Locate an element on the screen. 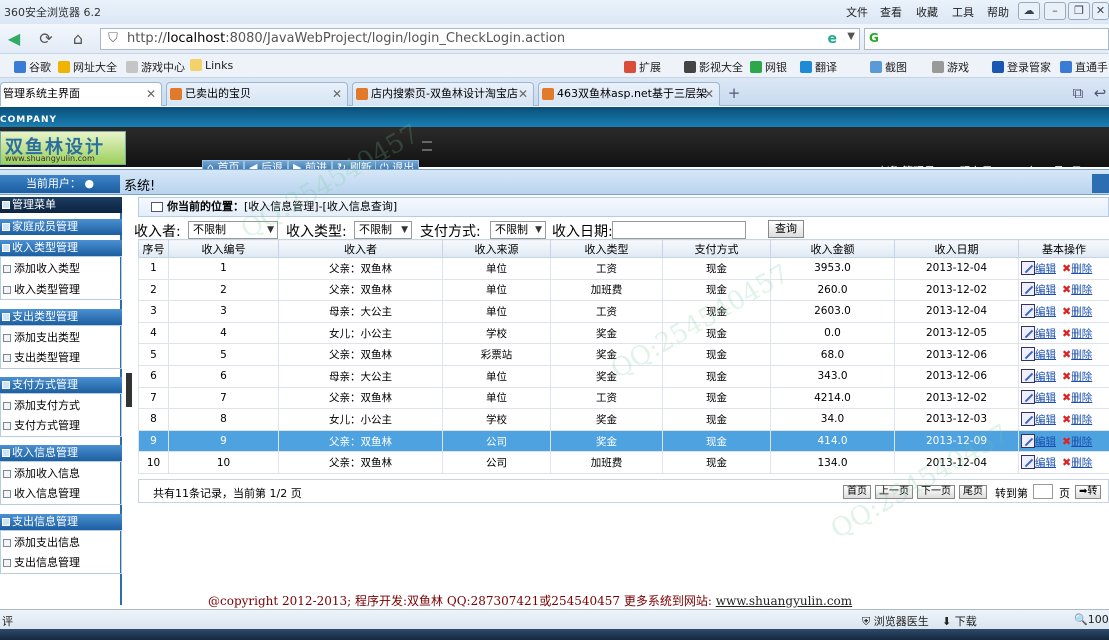 The image size is (1109, 640). browser-doctor: ⛨ 浏览器医生 is located at coordinates (895, 621).